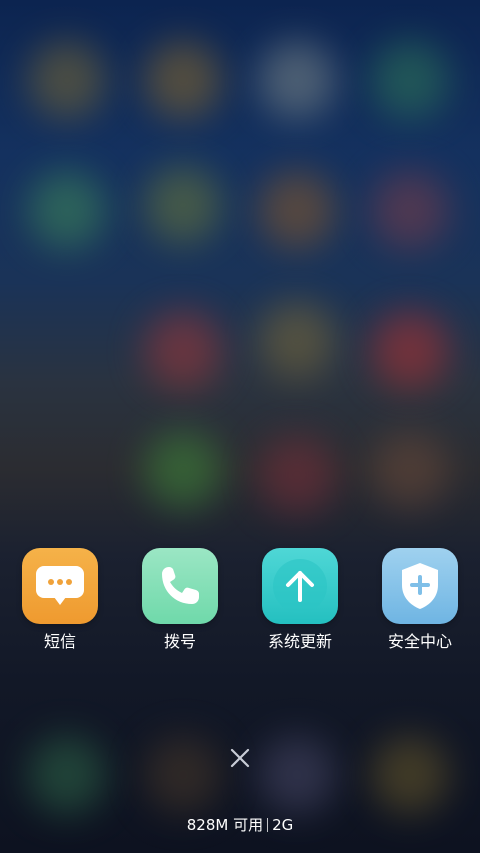  What do you see at coordinates (419, 641) in the screenshot?
I see `app-security-center-label: 安全中心` at bounding box center [419, 641].